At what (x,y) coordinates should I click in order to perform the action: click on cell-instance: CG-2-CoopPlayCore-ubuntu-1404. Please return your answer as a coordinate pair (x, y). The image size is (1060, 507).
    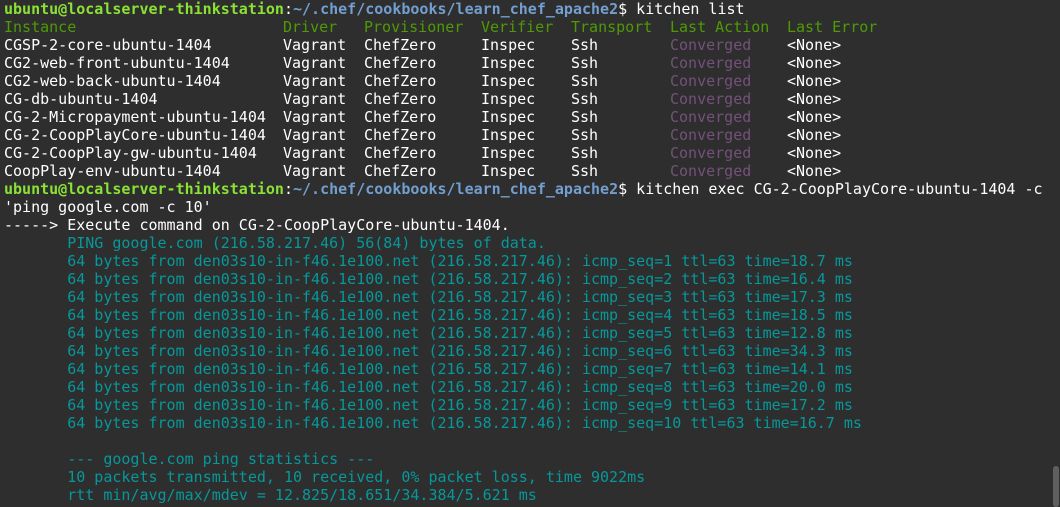
    Looking at the image, I should click on (135, 135).